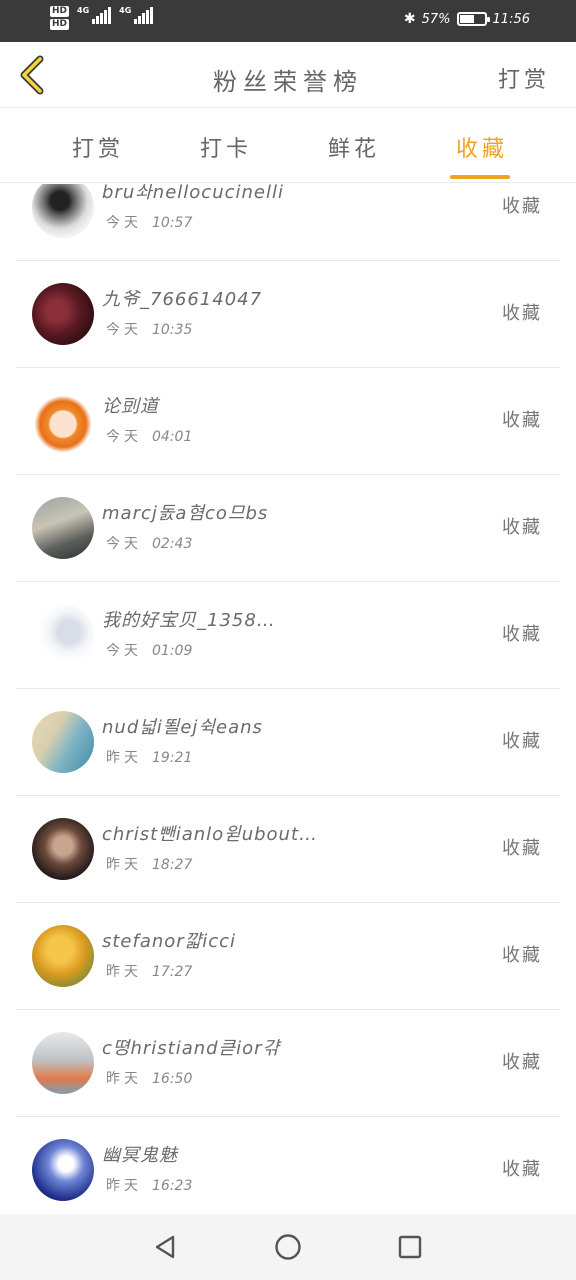 This screenshot has height=1280, width=576. What do you see at coordinates (149, 222) in the screenshot?
I see `timestamp: 今天 10:57` at bounding box center [149, 222].